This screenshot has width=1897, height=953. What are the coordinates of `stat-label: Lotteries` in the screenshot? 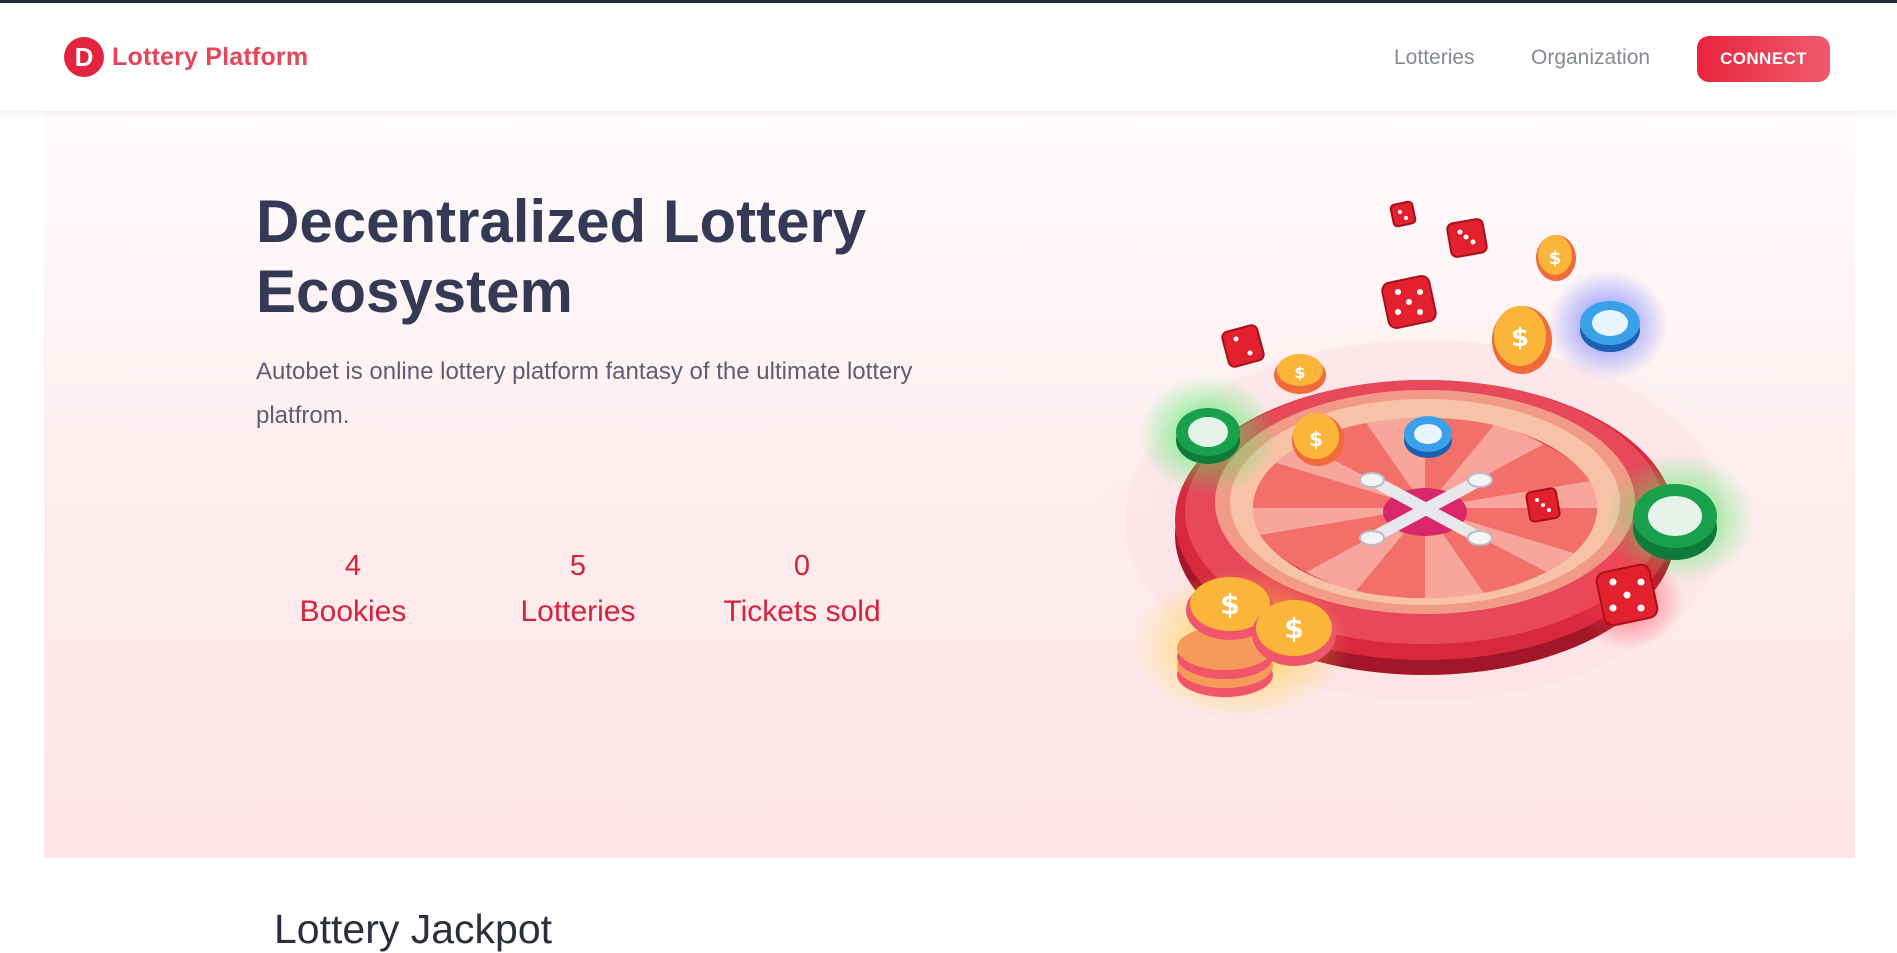 It's located at (578, 611).